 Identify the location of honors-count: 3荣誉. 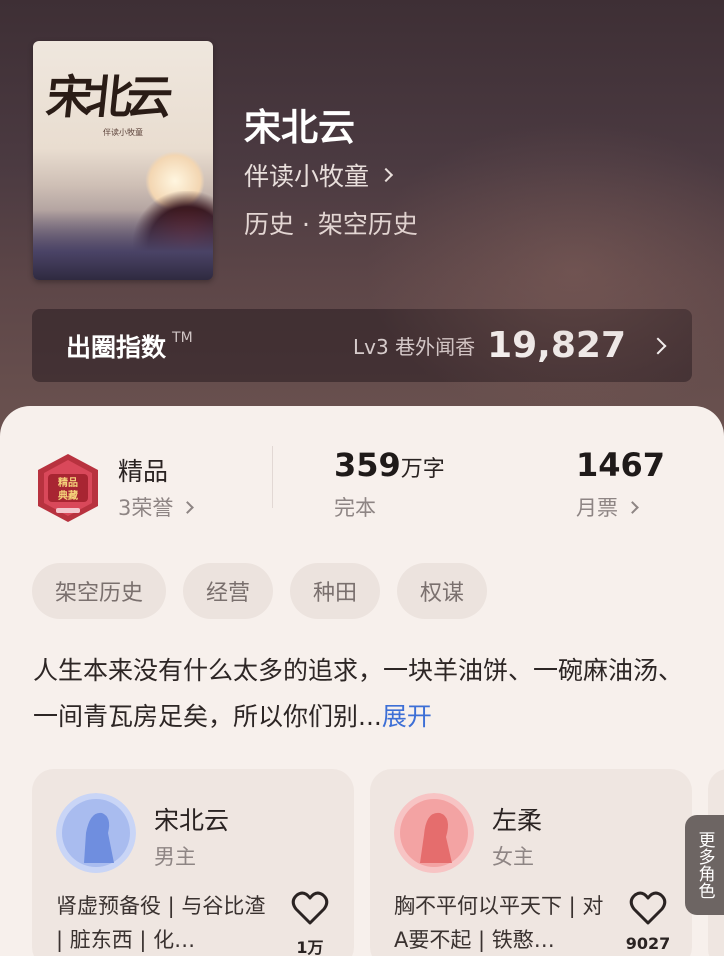
(146, 508).